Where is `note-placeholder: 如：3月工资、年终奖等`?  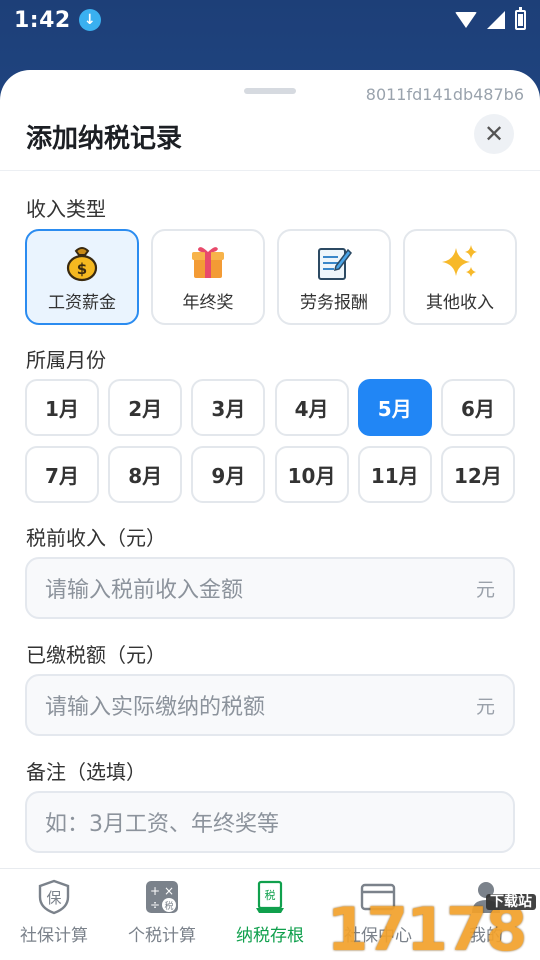
note-placeholder: 如：3月工资、年终奖等 is located at coordinates (162, 824).